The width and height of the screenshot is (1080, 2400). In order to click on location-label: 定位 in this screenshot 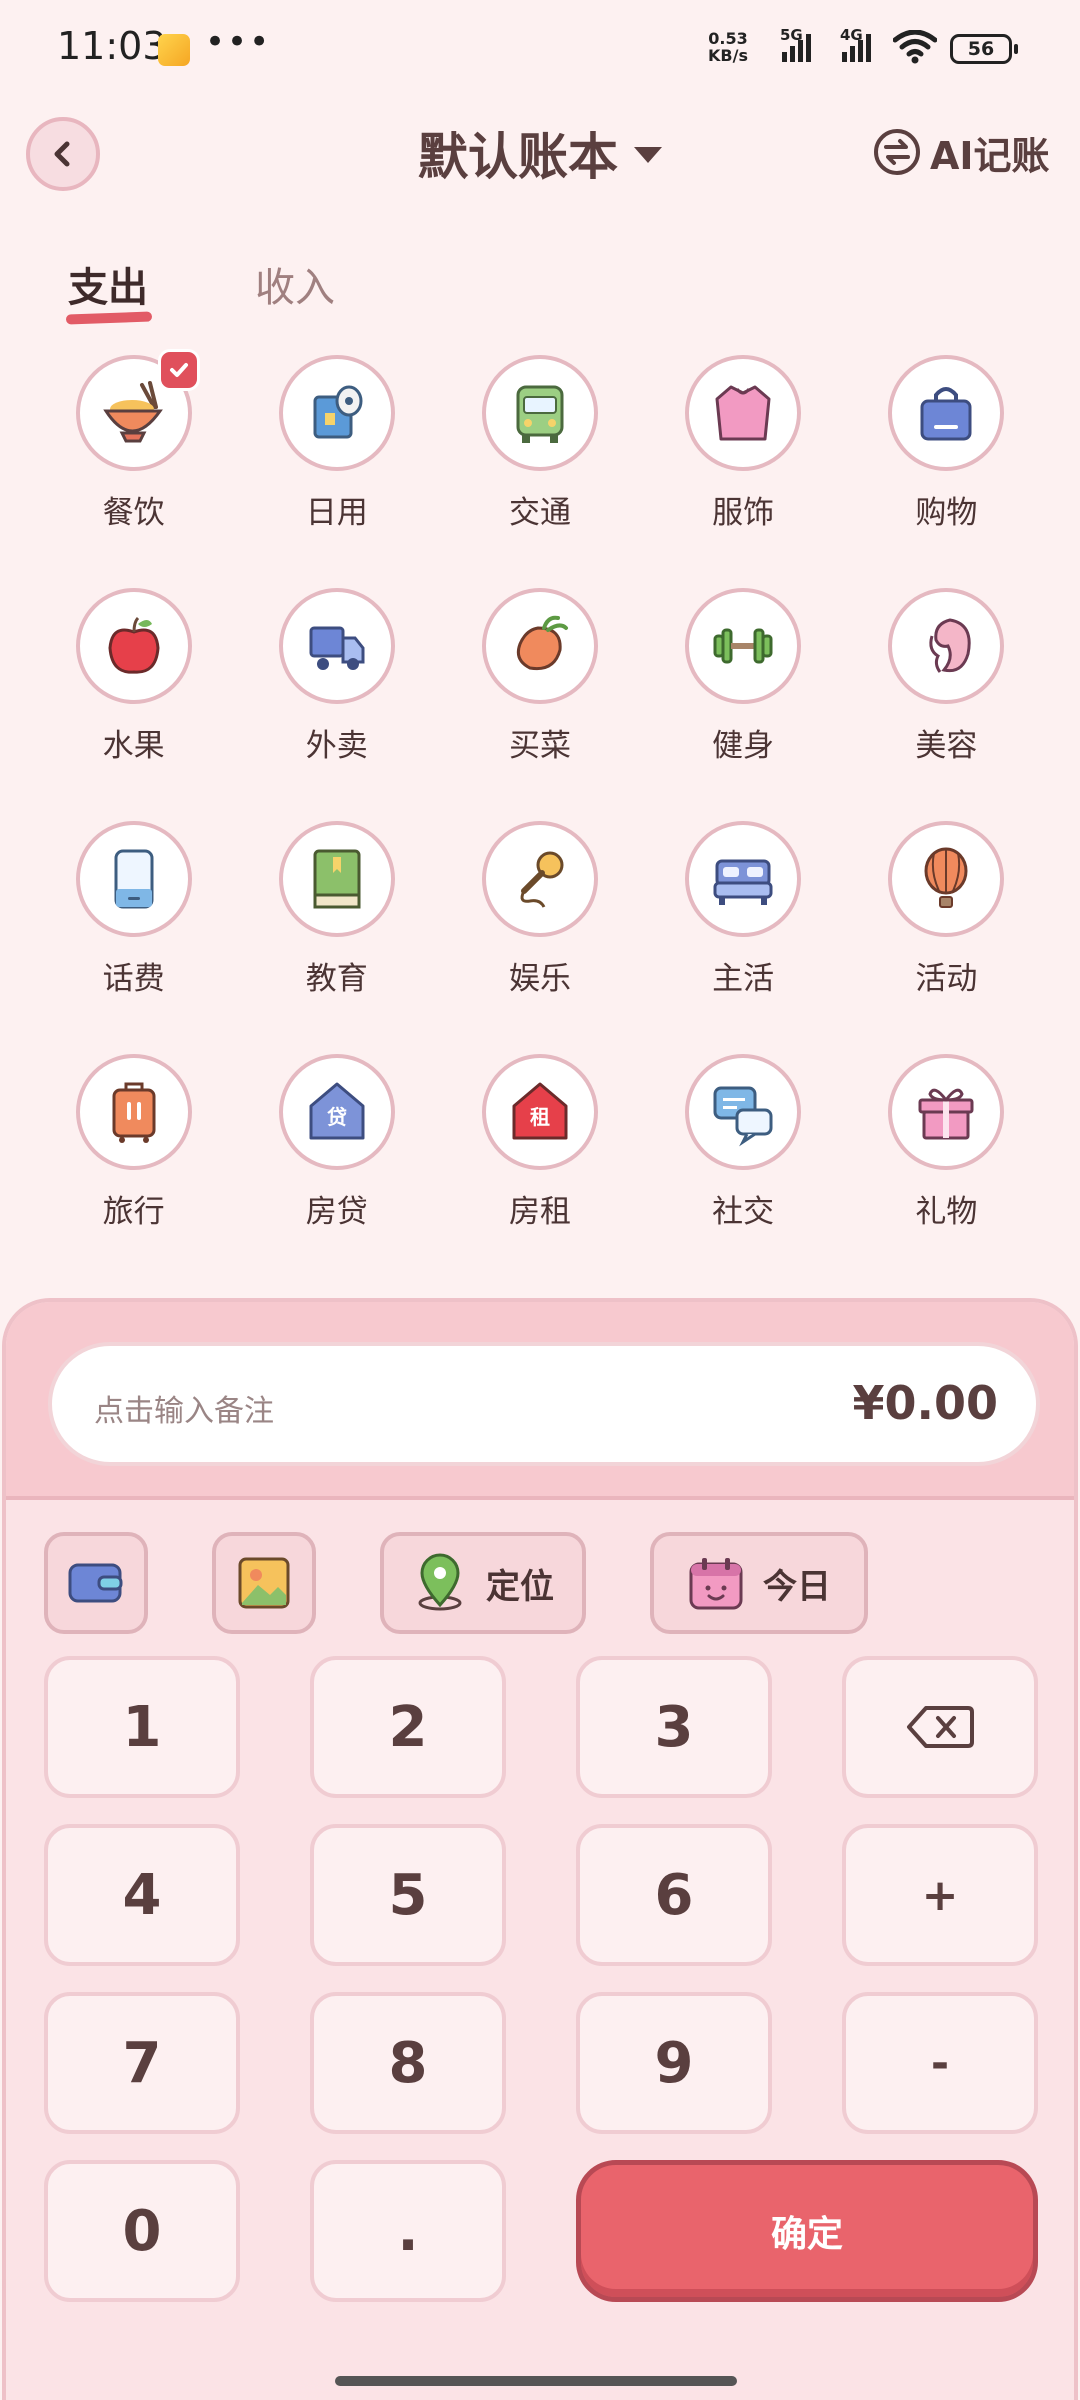, I will do `click(520, 1586)`.